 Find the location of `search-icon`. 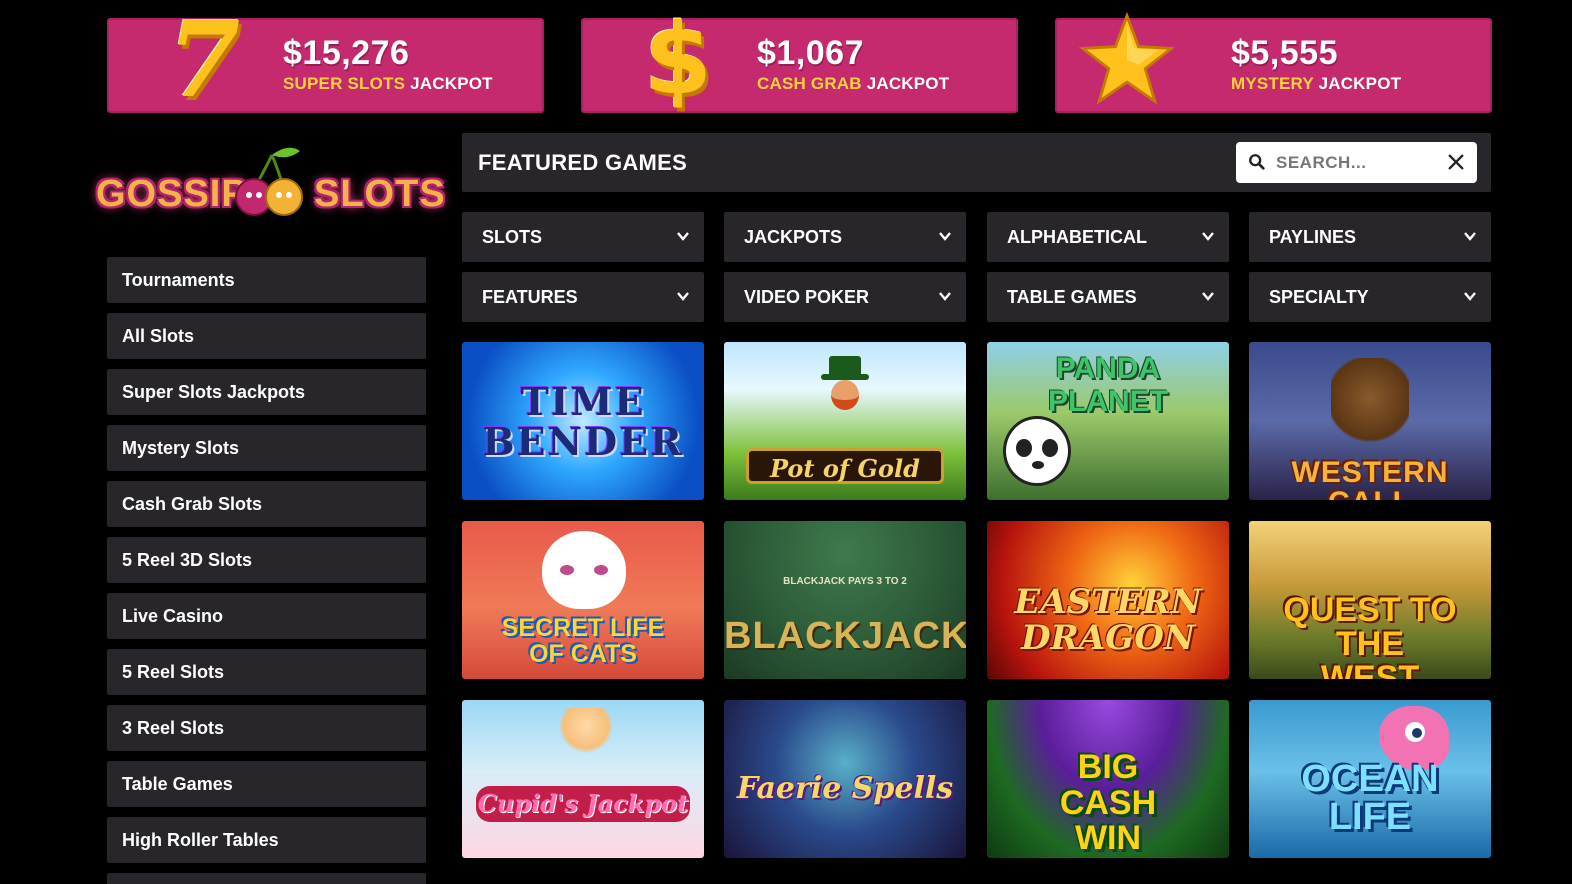

search-icon is located at coordinates (1257, 162).